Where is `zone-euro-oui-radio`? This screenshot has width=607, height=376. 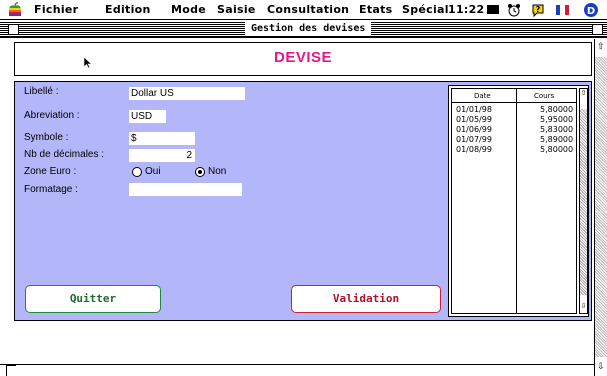 zone-euro-oui-radio is located at coordinates (137, 172).